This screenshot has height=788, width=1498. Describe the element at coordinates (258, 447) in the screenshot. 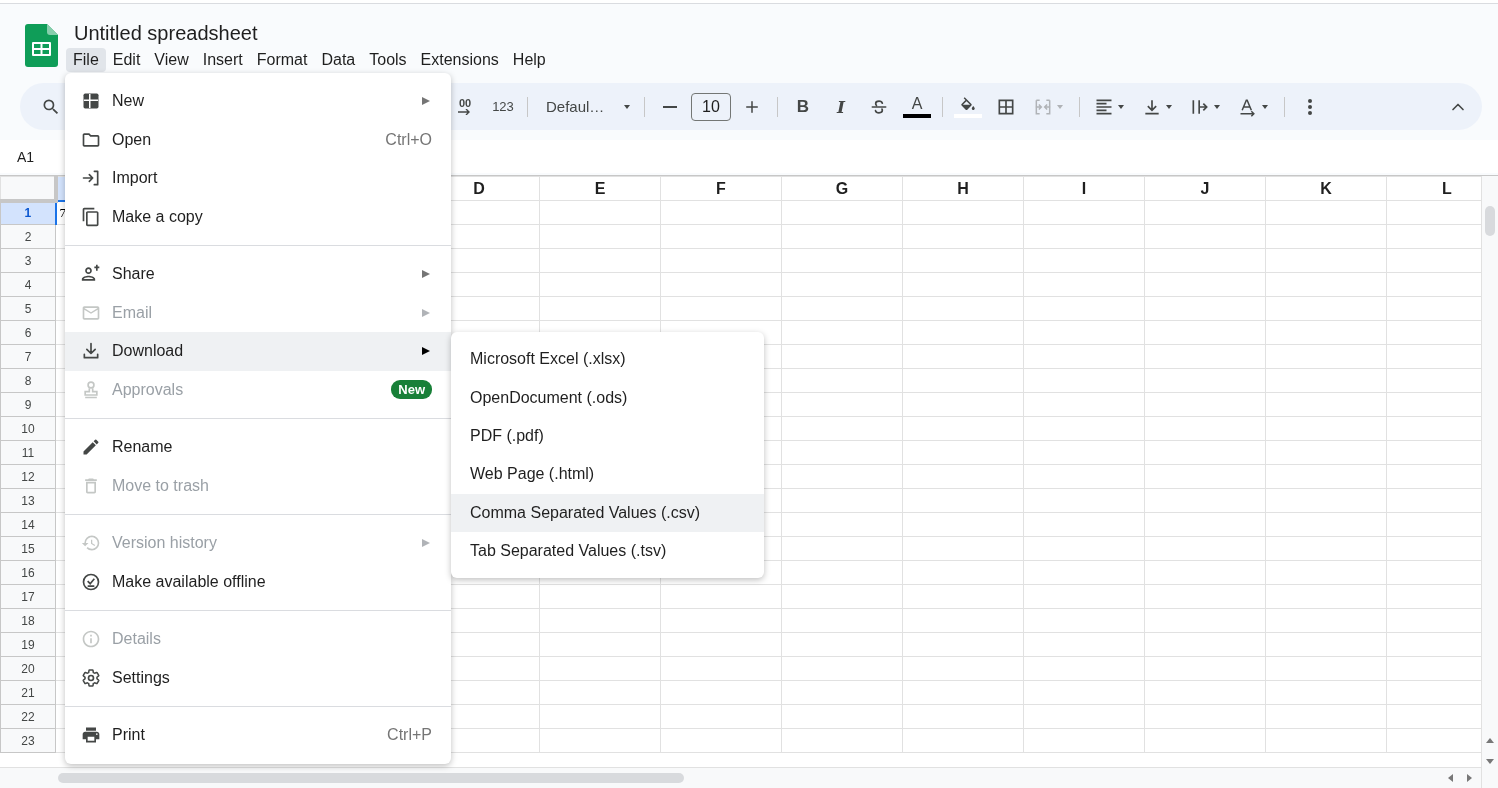

I see `menu-item: Rename` at that location.